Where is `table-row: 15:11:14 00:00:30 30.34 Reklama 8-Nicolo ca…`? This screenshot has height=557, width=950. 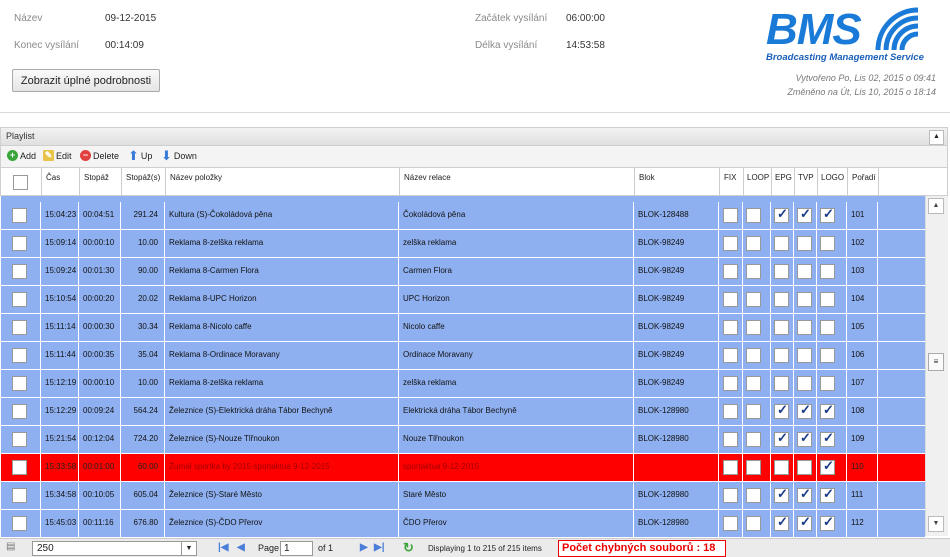
table-row: 15:11:14 00:00:30 30.34 Reklama 8-Nicolo ca… is located at coordinates (463, 328).